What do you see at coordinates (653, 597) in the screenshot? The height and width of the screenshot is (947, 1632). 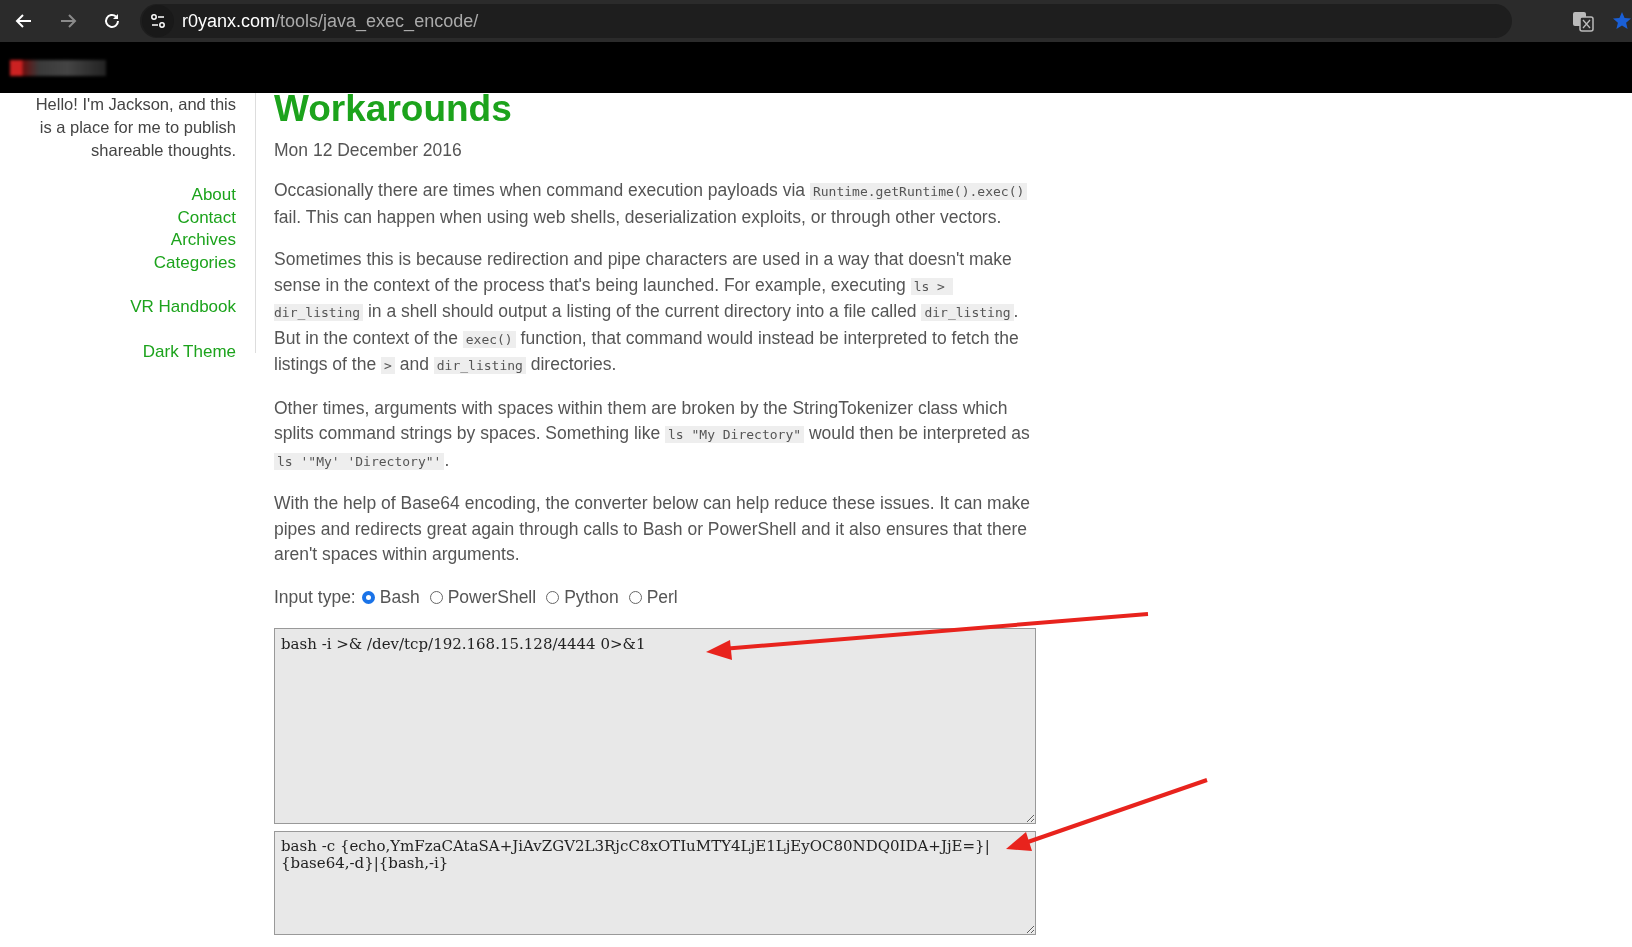 I see `radio-option: Perl` at bounding box center [653, 597].